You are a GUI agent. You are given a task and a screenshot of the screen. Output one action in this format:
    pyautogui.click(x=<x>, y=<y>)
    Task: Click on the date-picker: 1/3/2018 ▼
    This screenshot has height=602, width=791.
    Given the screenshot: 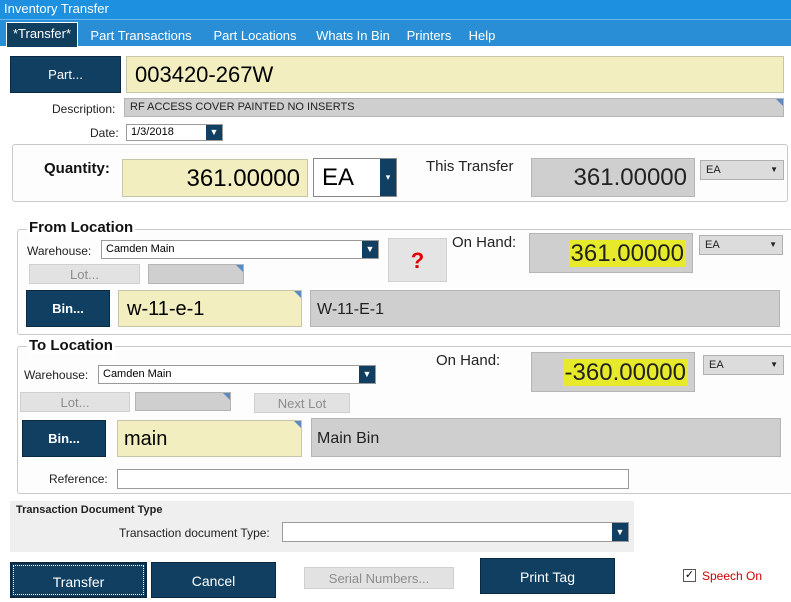 What is the action you would take?
    pyautogui.click(x=174, y=132)
    